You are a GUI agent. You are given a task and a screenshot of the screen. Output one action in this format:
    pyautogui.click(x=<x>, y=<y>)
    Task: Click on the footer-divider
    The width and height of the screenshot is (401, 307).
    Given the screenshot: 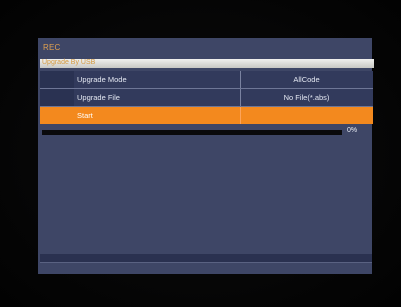 What is the action you would take?
    pyautogui.click(x=206, y=262)
    